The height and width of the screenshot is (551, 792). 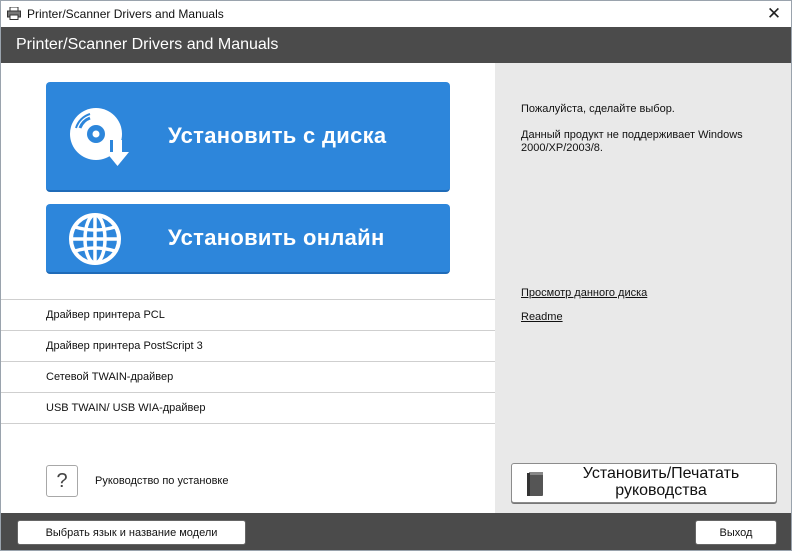 What do you see at coordinates (14, 13) in the screenshot?
I see `printer-app-icon` at bounding box center [14, 13].